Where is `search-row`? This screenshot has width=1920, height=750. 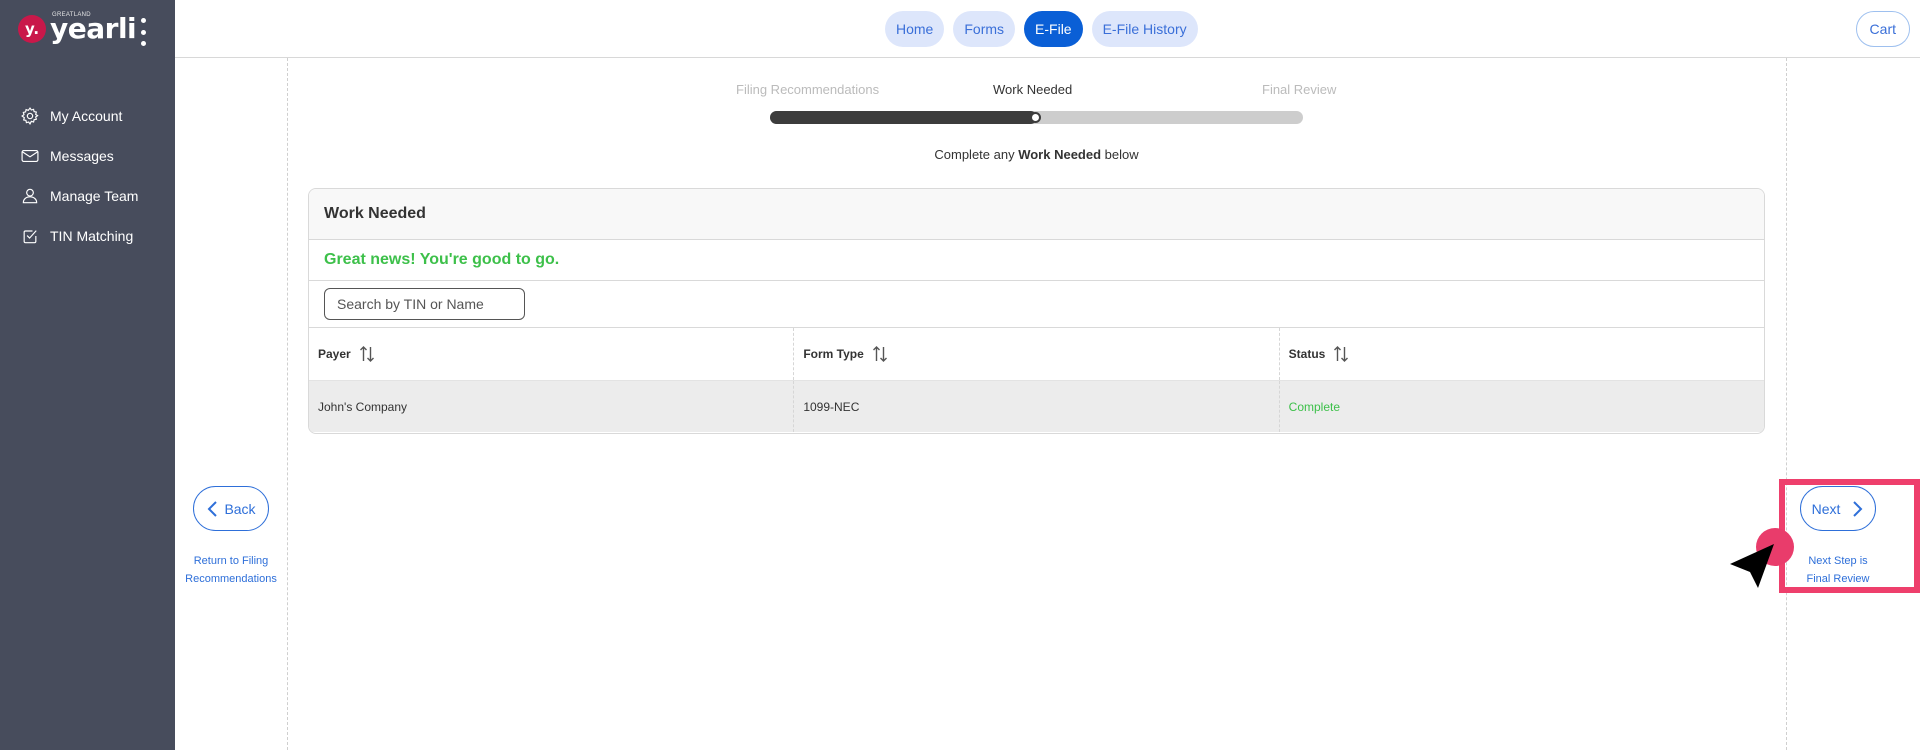
search-row is located at coordinates (1036, 304).